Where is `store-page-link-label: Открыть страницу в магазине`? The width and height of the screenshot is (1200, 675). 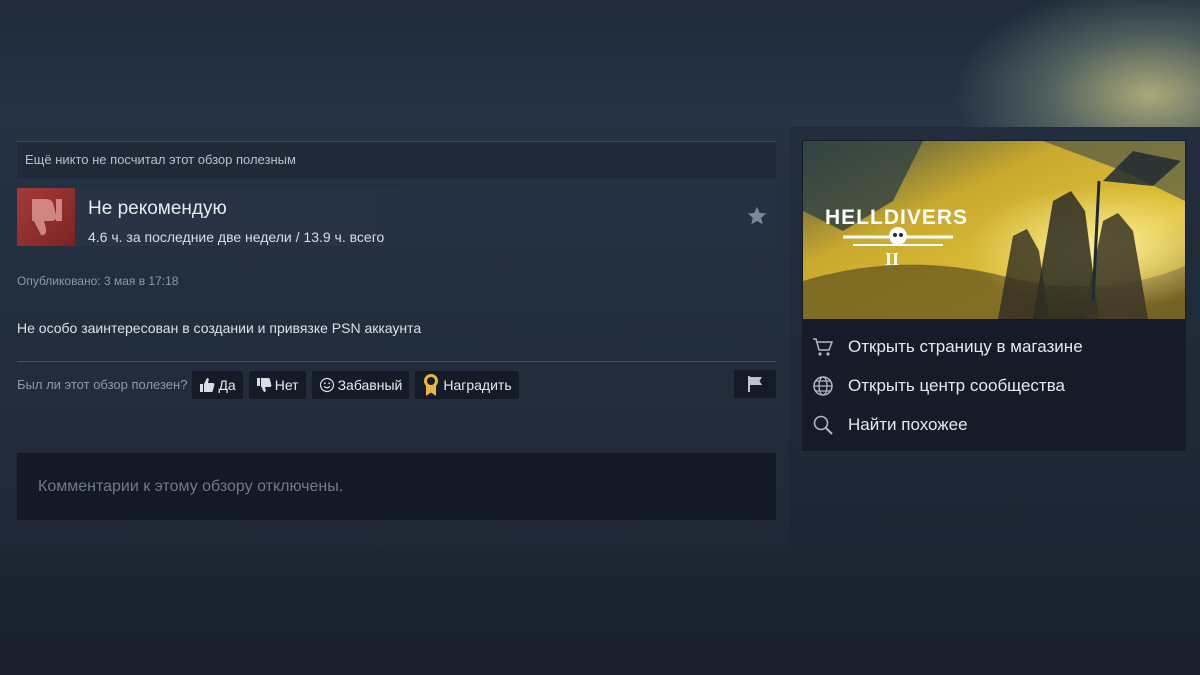 store-page-link-label: Открыть страницу в магазине is located at coordinates (965, 346).